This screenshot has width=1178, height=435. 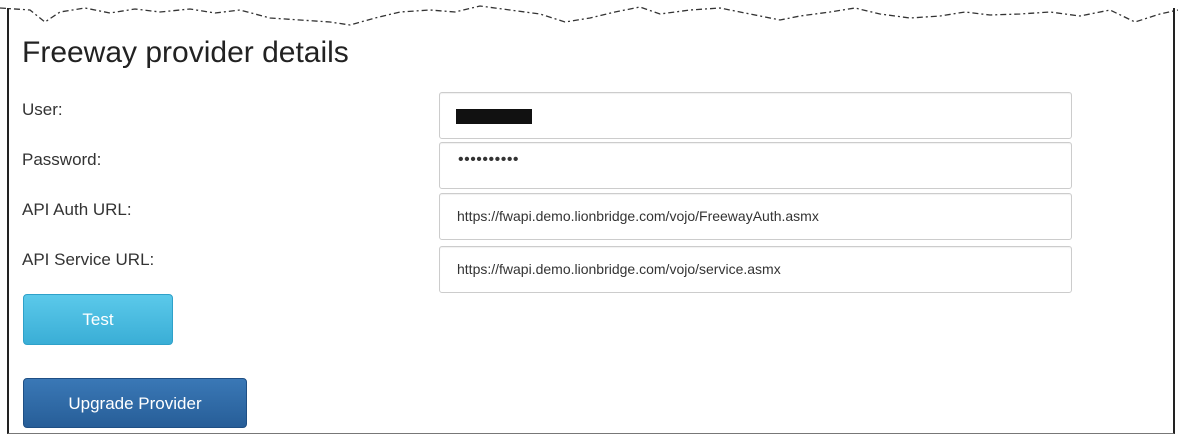 I want to click on page-title: Freeway provider details, so click(x=185, y=52).